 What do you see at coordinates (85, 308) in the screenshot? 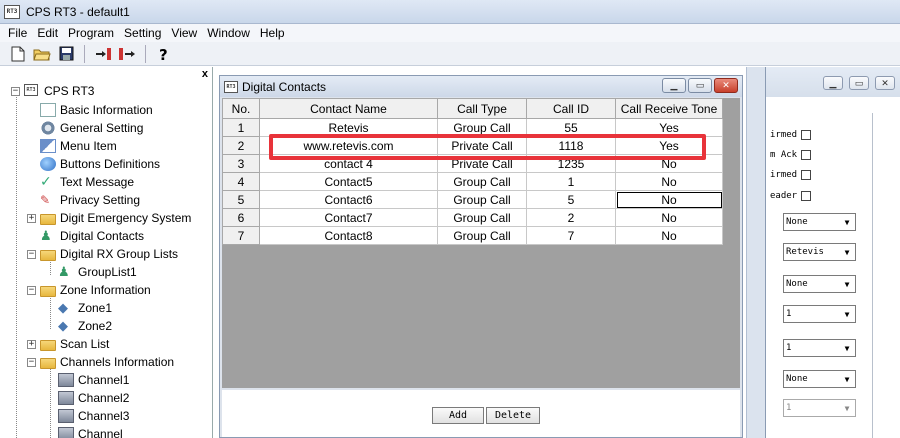
I see `tree-item-zone1: ◆ Zone1` at bounding box center [85, 308].